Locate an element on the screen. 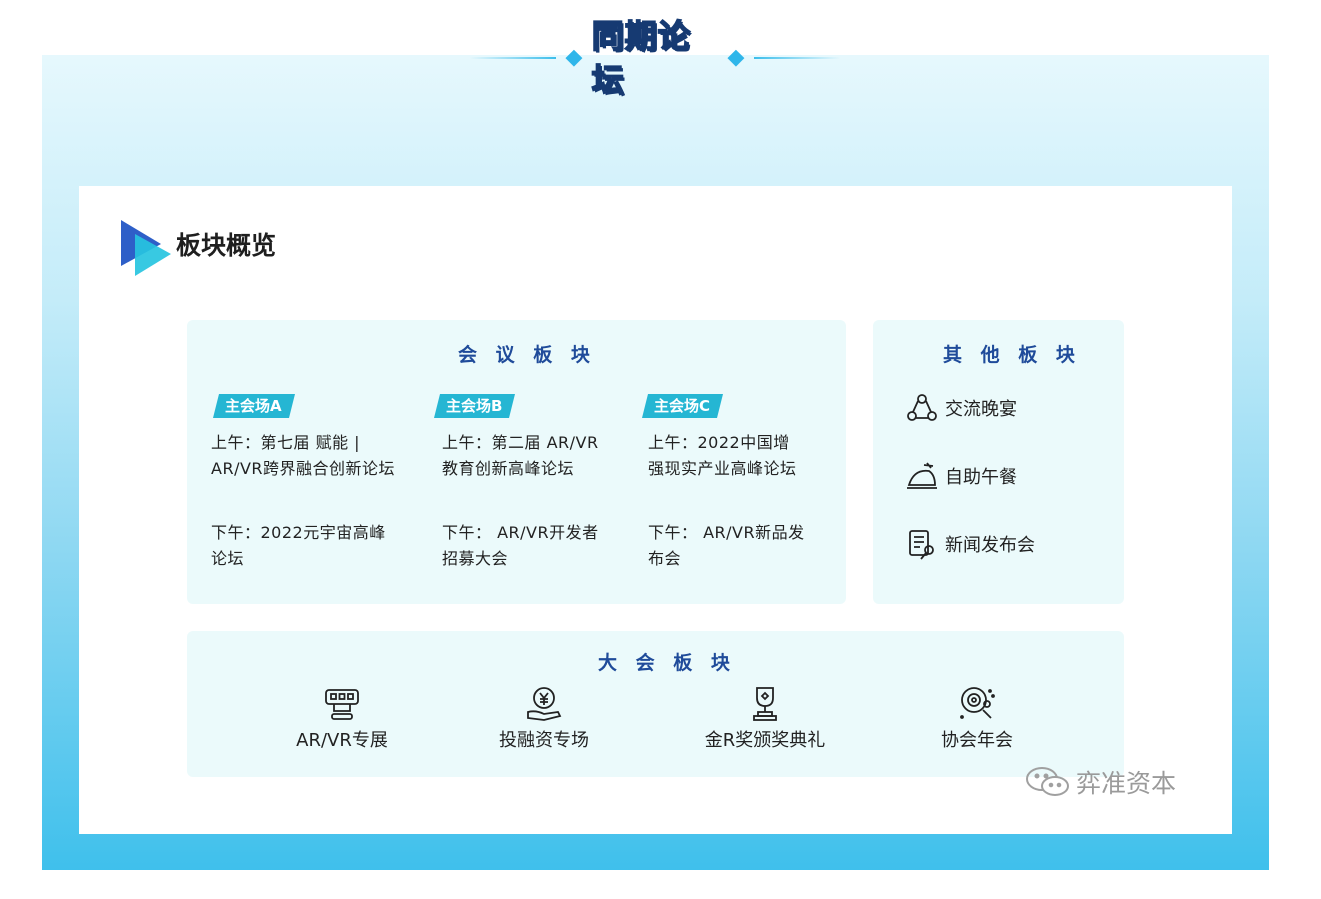 The image size is (1321, 899). venue-b-morning: 上午：第二届 AR/VR 教育创新高峰论坛 is located at coordinates (532, 456).